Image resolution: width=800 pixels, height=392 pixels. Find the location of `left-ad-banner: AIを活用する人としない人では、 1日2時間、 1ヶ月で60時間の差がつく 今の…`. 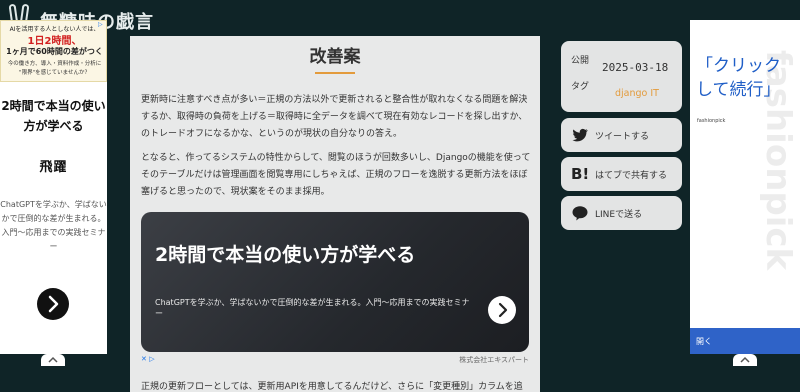

left-ad-banner: AIを活用する人としない人では、 1日2時間、 1ヶ月で60時間の差がつく 今の… is located at coordinates (53, 51).